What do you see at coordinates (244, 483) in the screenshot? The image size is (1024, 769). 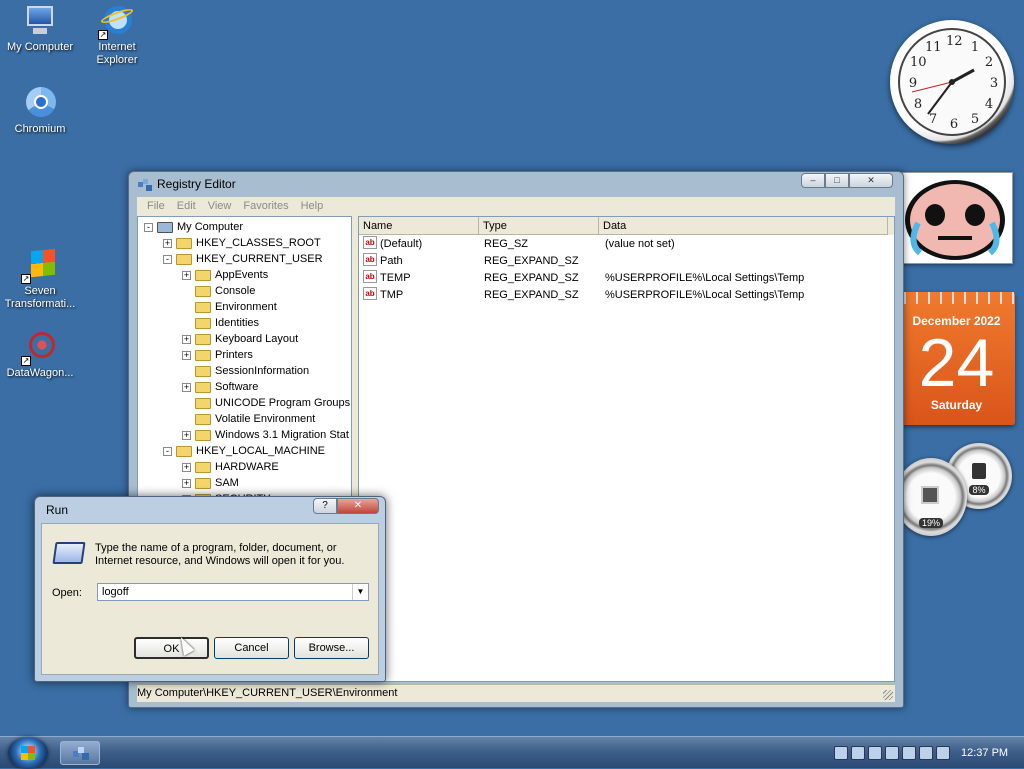 I see `tree-item: + SAM` at bounding box center [244, 483].